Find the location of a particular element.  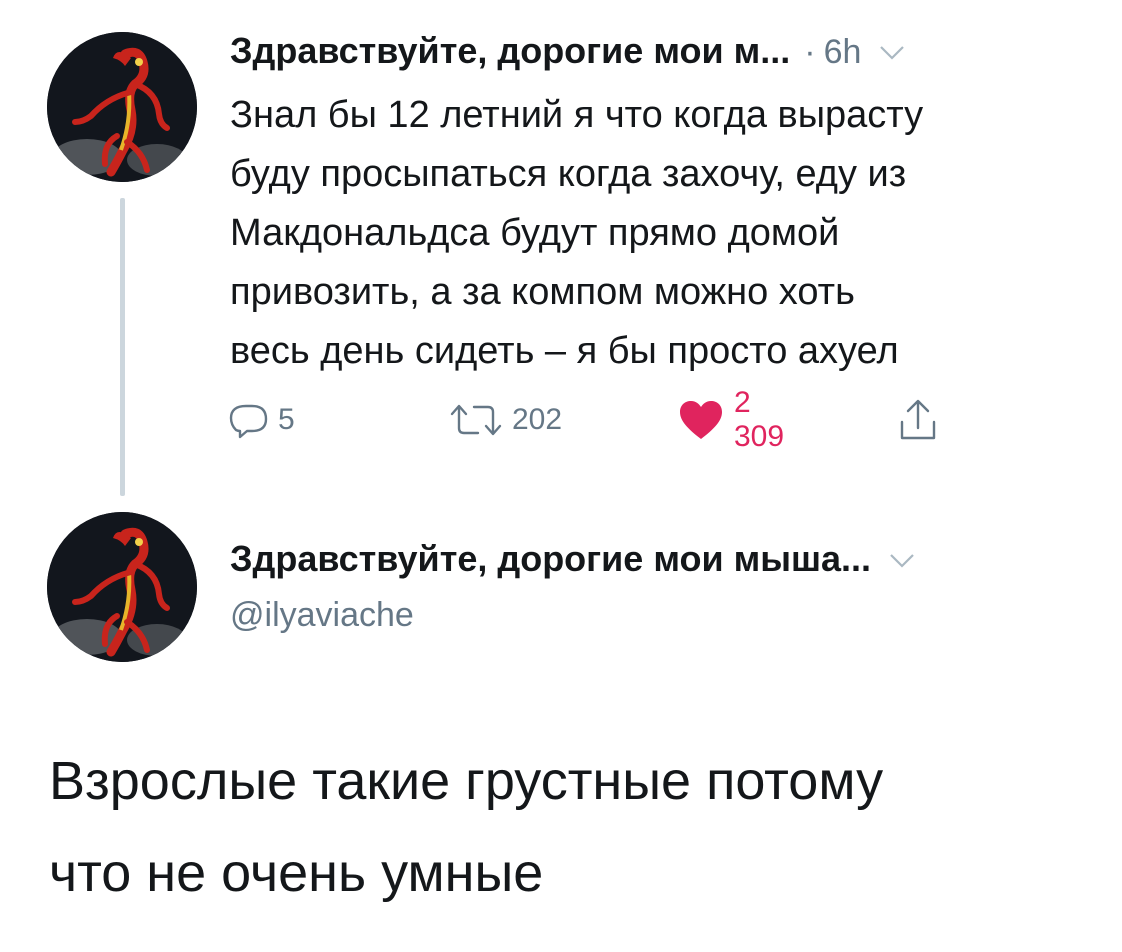

reply-button: 5 is located at coordinates (261, 420).